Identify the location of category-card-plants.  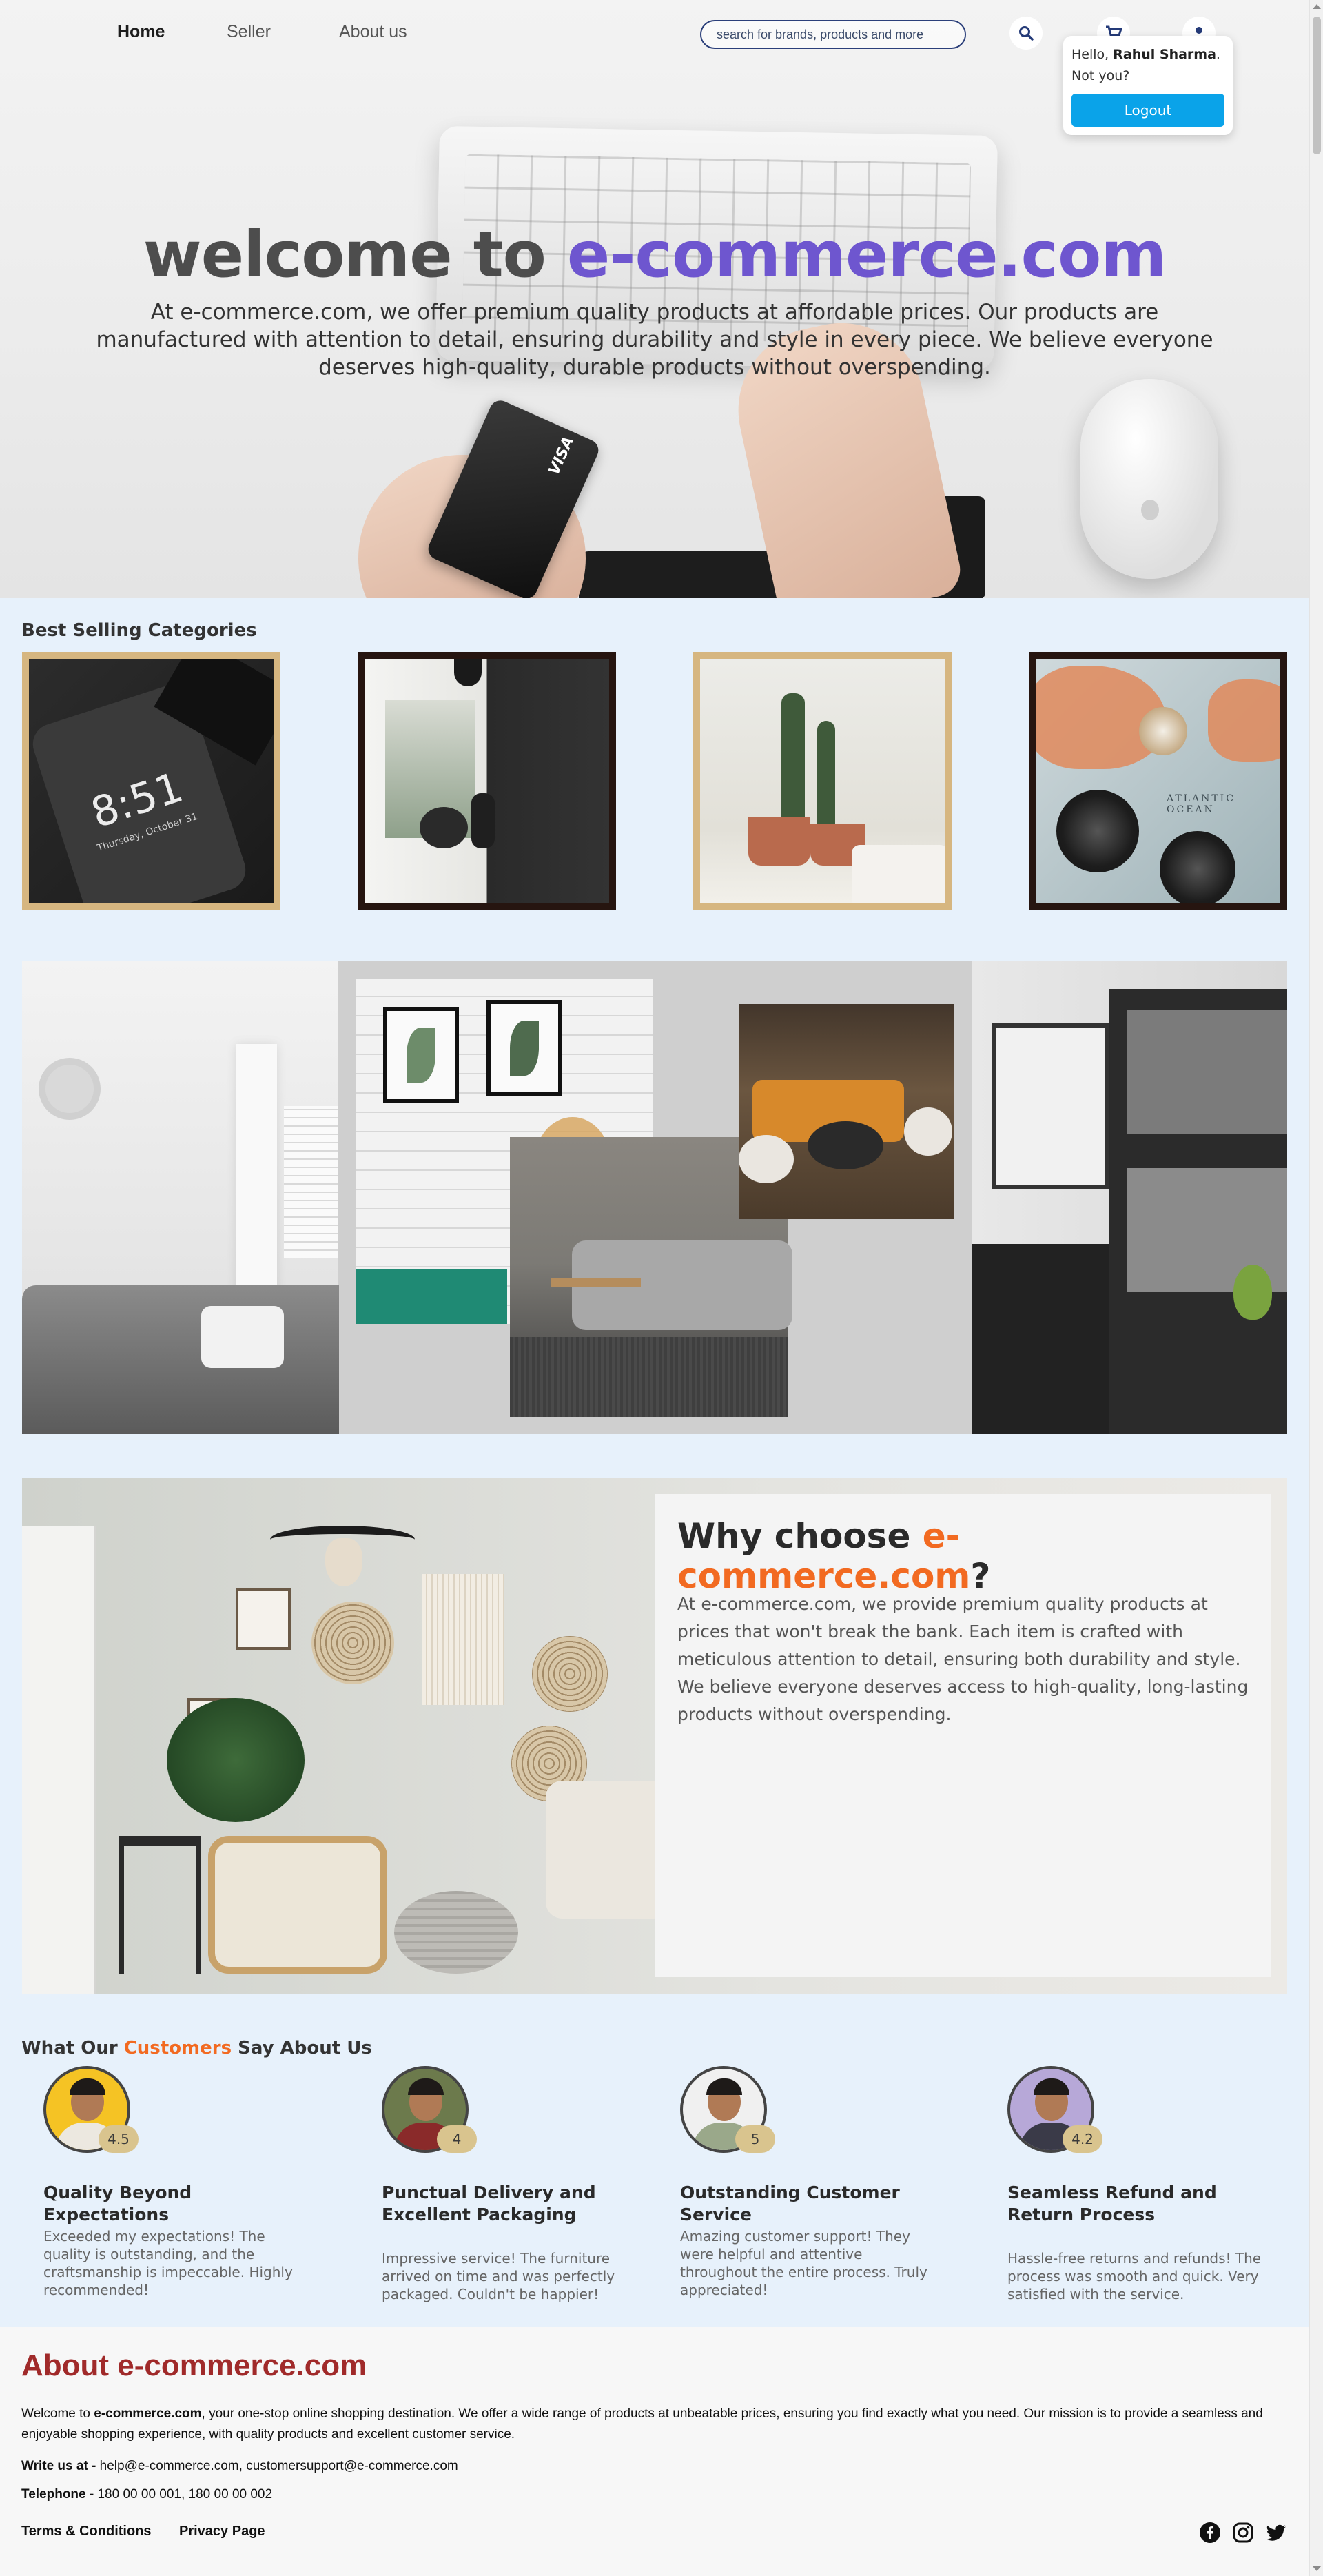
(823, 781).